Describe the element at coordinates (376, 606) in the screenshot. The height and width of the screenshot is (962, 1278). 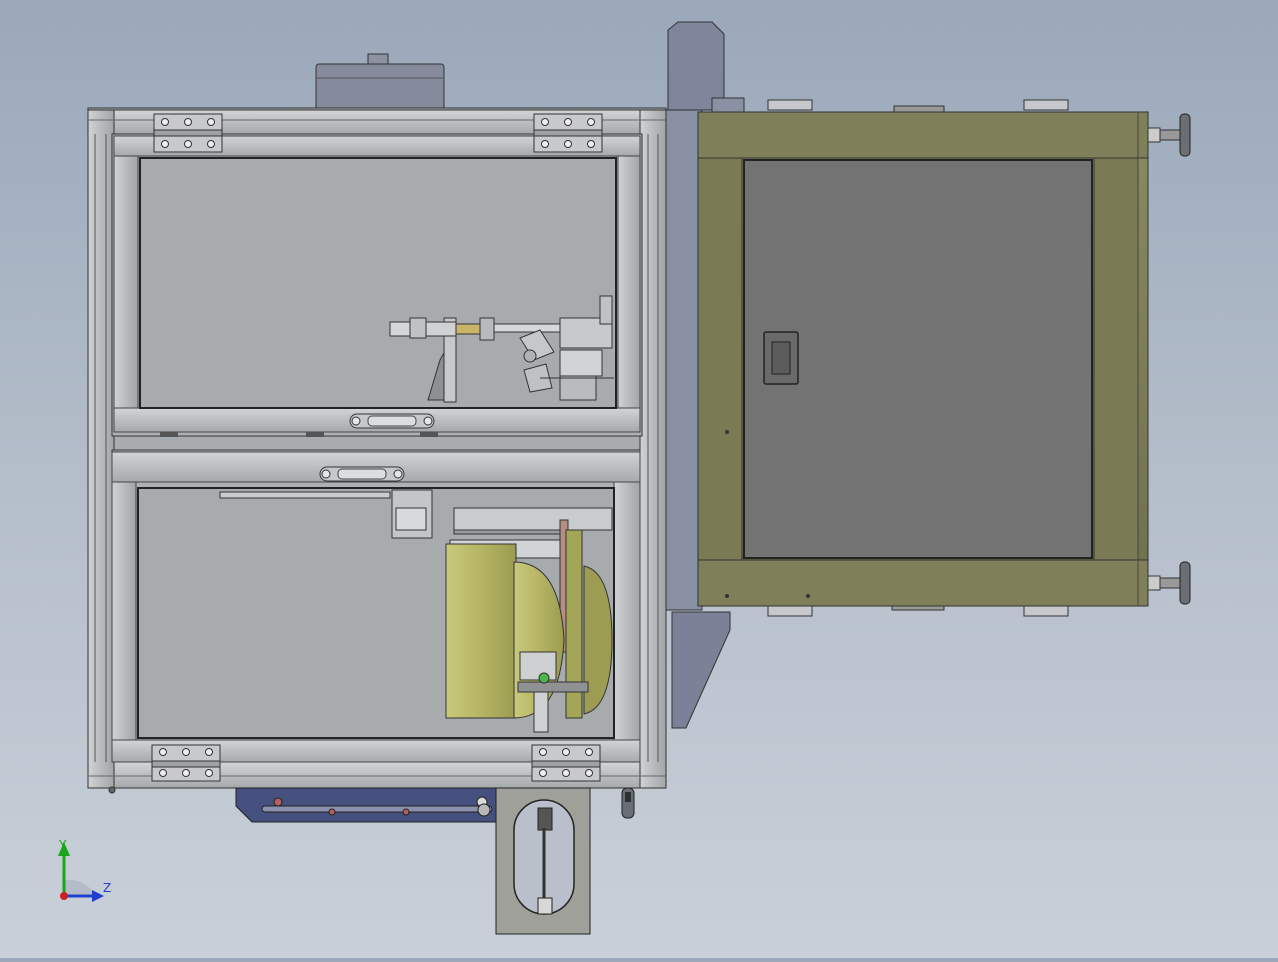
I see `lower-door` at that location.